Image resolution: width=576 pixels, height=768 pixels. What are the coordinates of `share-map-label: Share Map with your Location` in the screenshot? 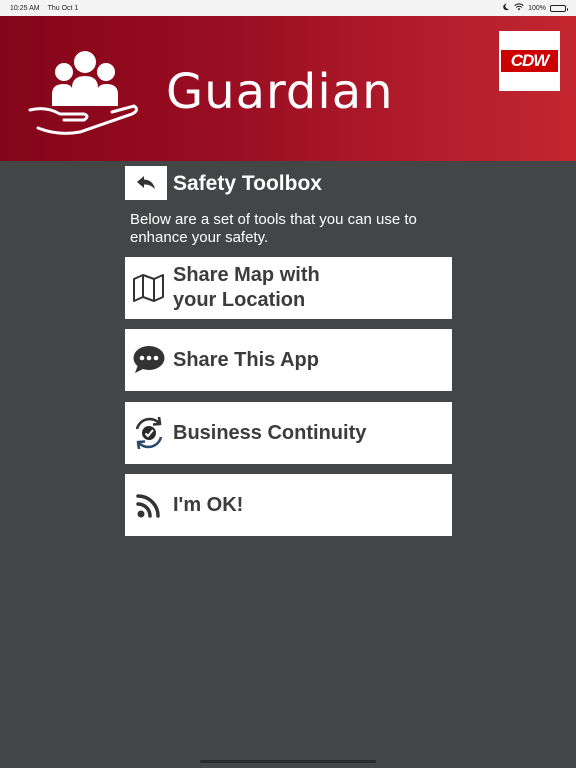 It's located at (246, 287).